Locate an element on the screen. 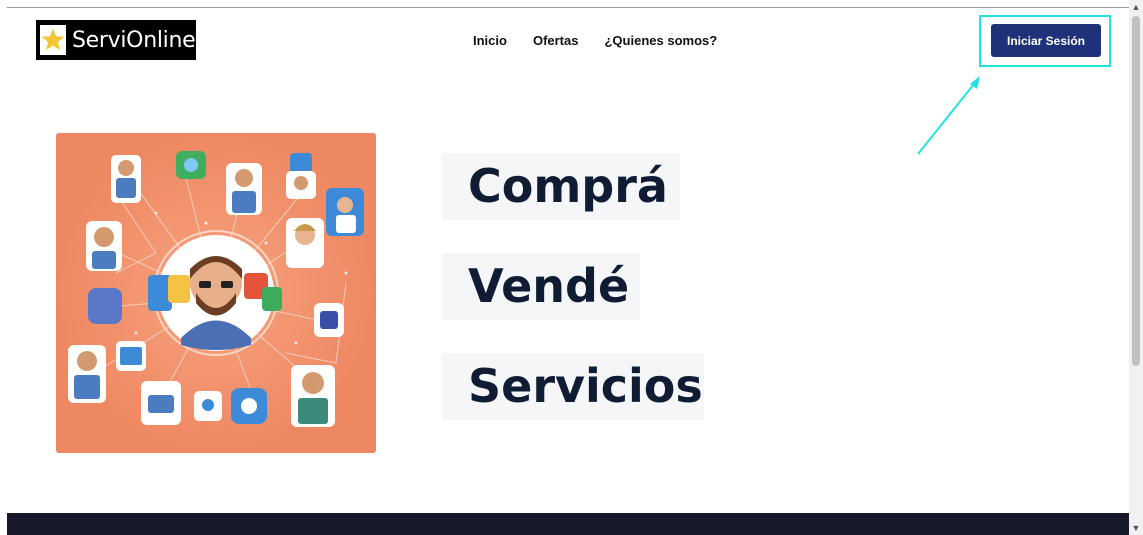 This screenshot has height=535, width=1143. scrollbar: ▲ ▼ is located at coordinates (1136, 267).